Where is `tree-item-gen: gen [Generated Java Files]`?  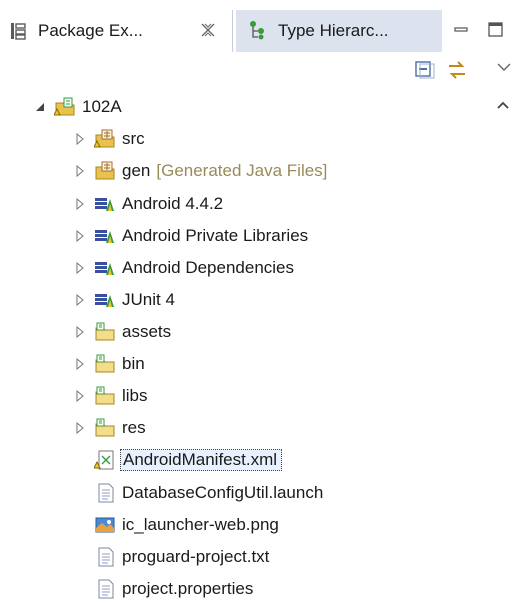 tree-item-gen: gen [Generated Java Files] is located at coordinates (199, 171).